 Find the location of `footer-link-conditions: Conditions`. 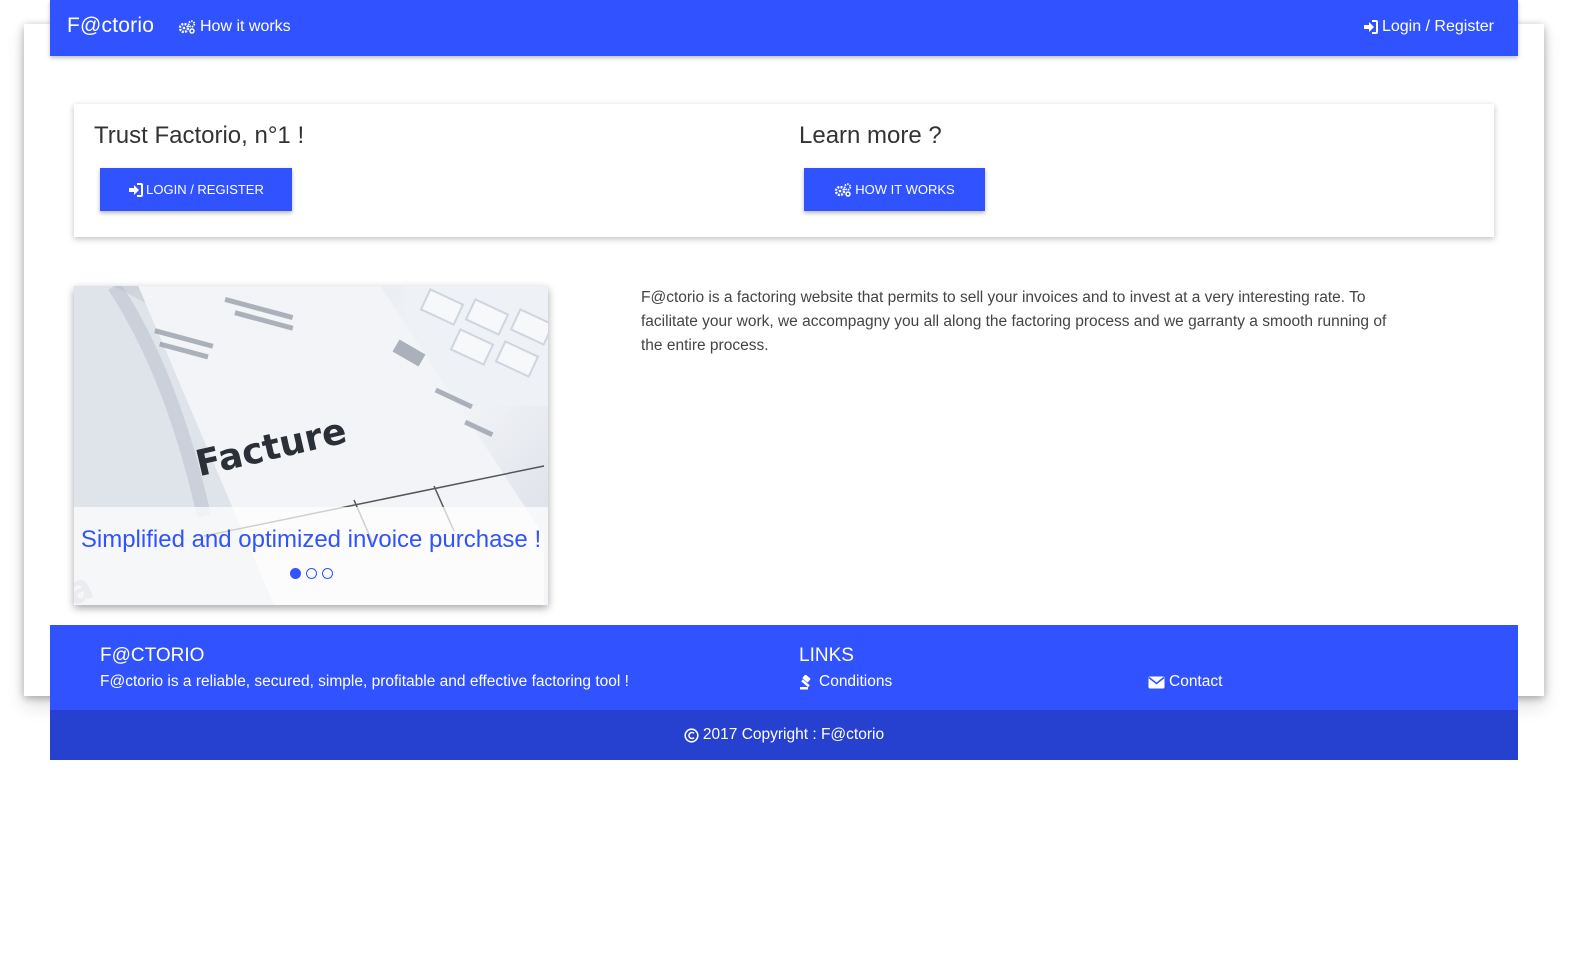

footer-link-conditions: Conditions is located at coordinates (845, 682).